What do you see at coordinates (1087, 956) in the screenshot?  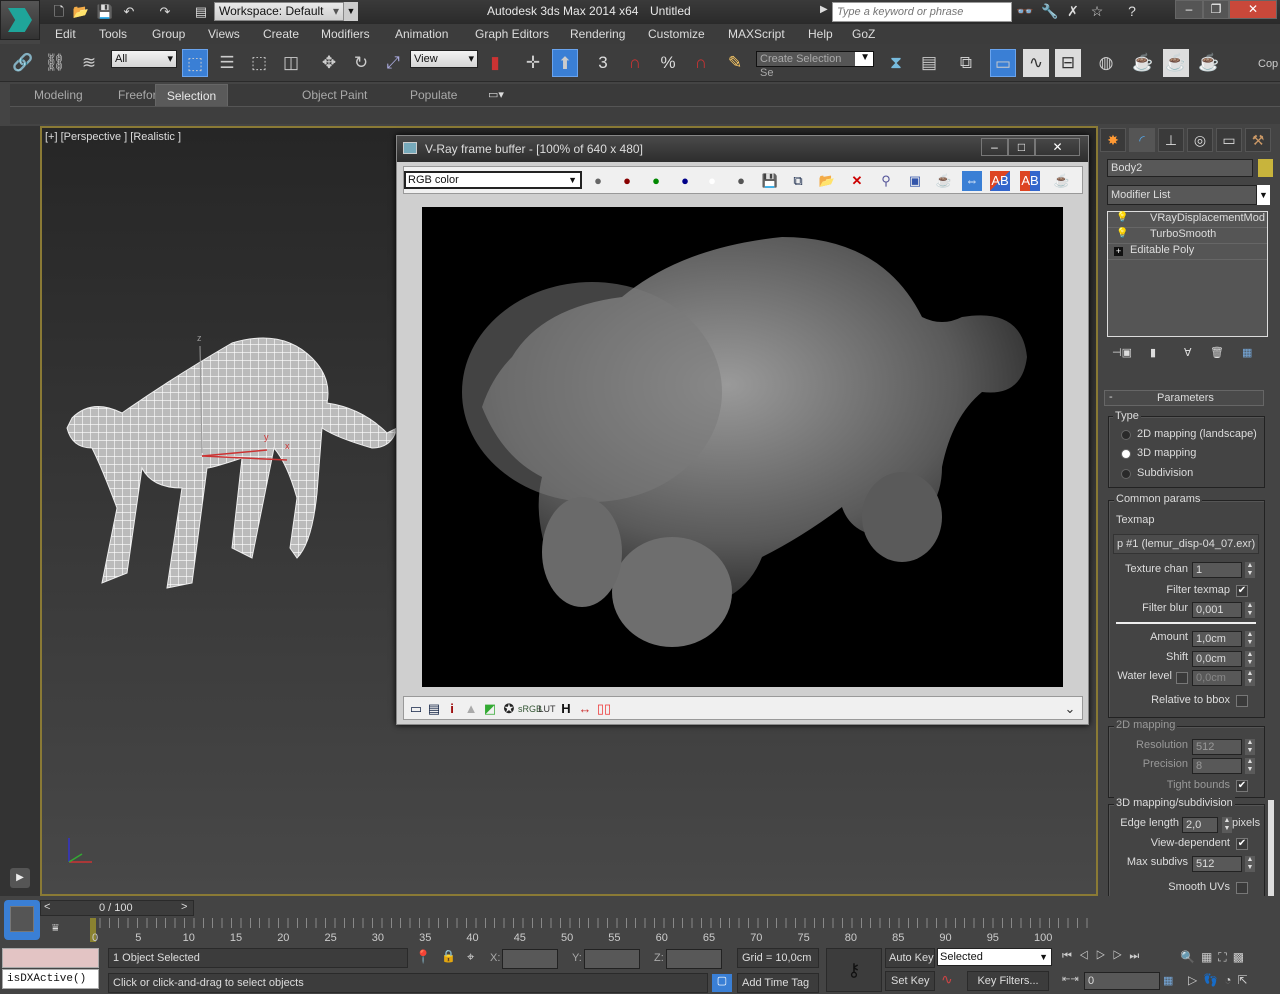 I see `previous-frame-icon: ◁` at bounding box center [1087, 956].